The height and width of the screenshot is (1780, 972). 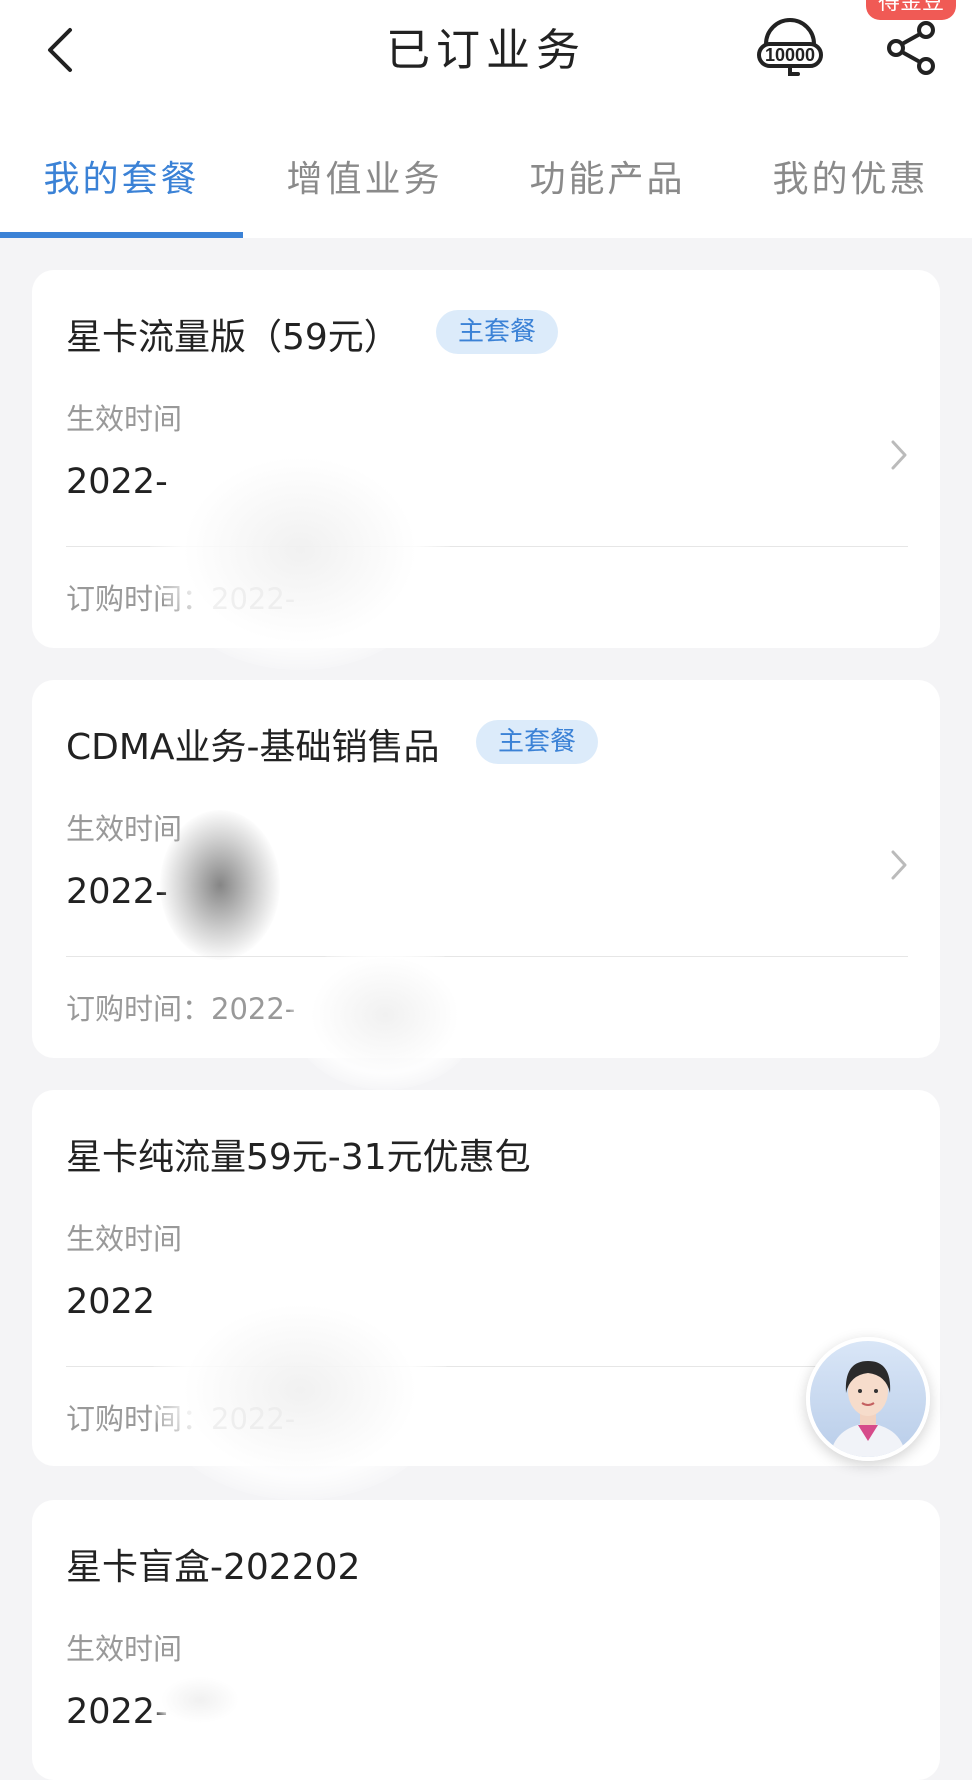 I want to click on tab-my-discounts: 我的优惠, so click(x=850, y=176).